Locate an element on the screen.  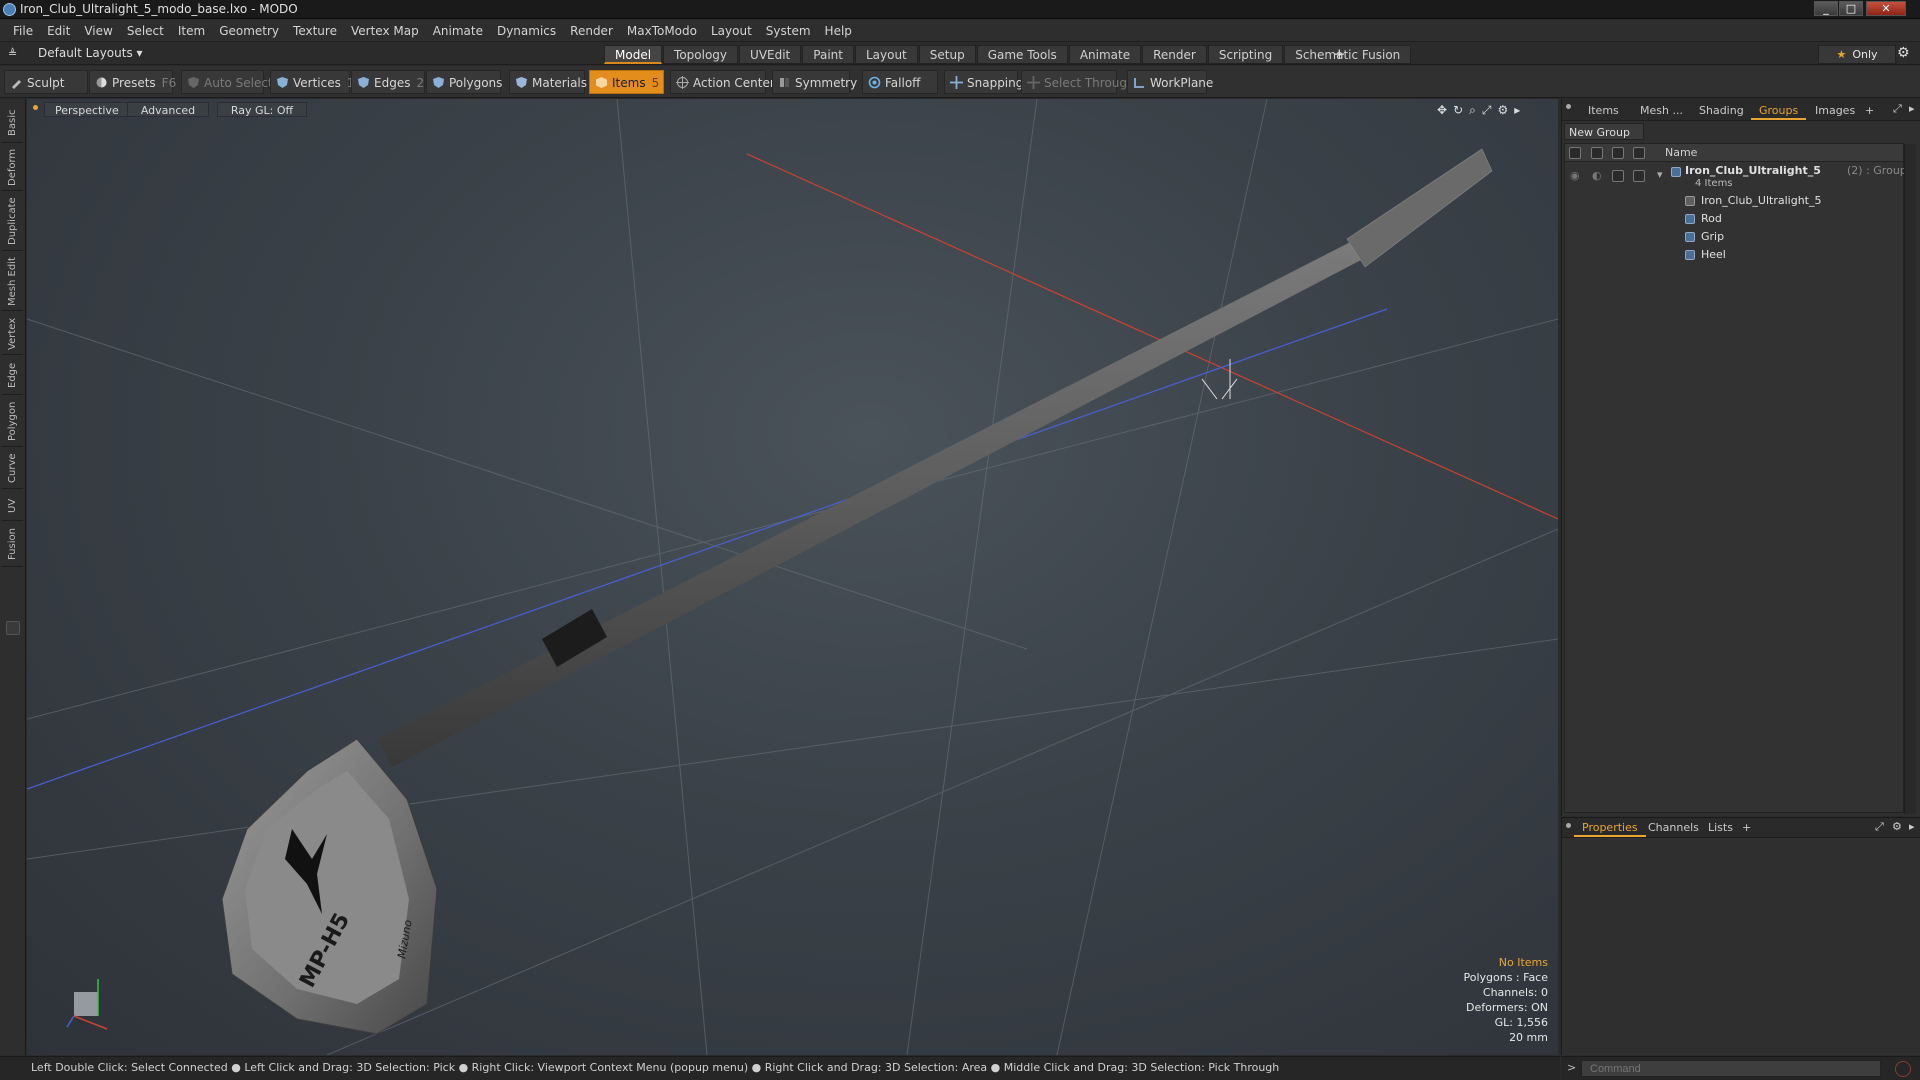
collapse-arrow-icon: ▾ is located at coordinates (1660, 174).